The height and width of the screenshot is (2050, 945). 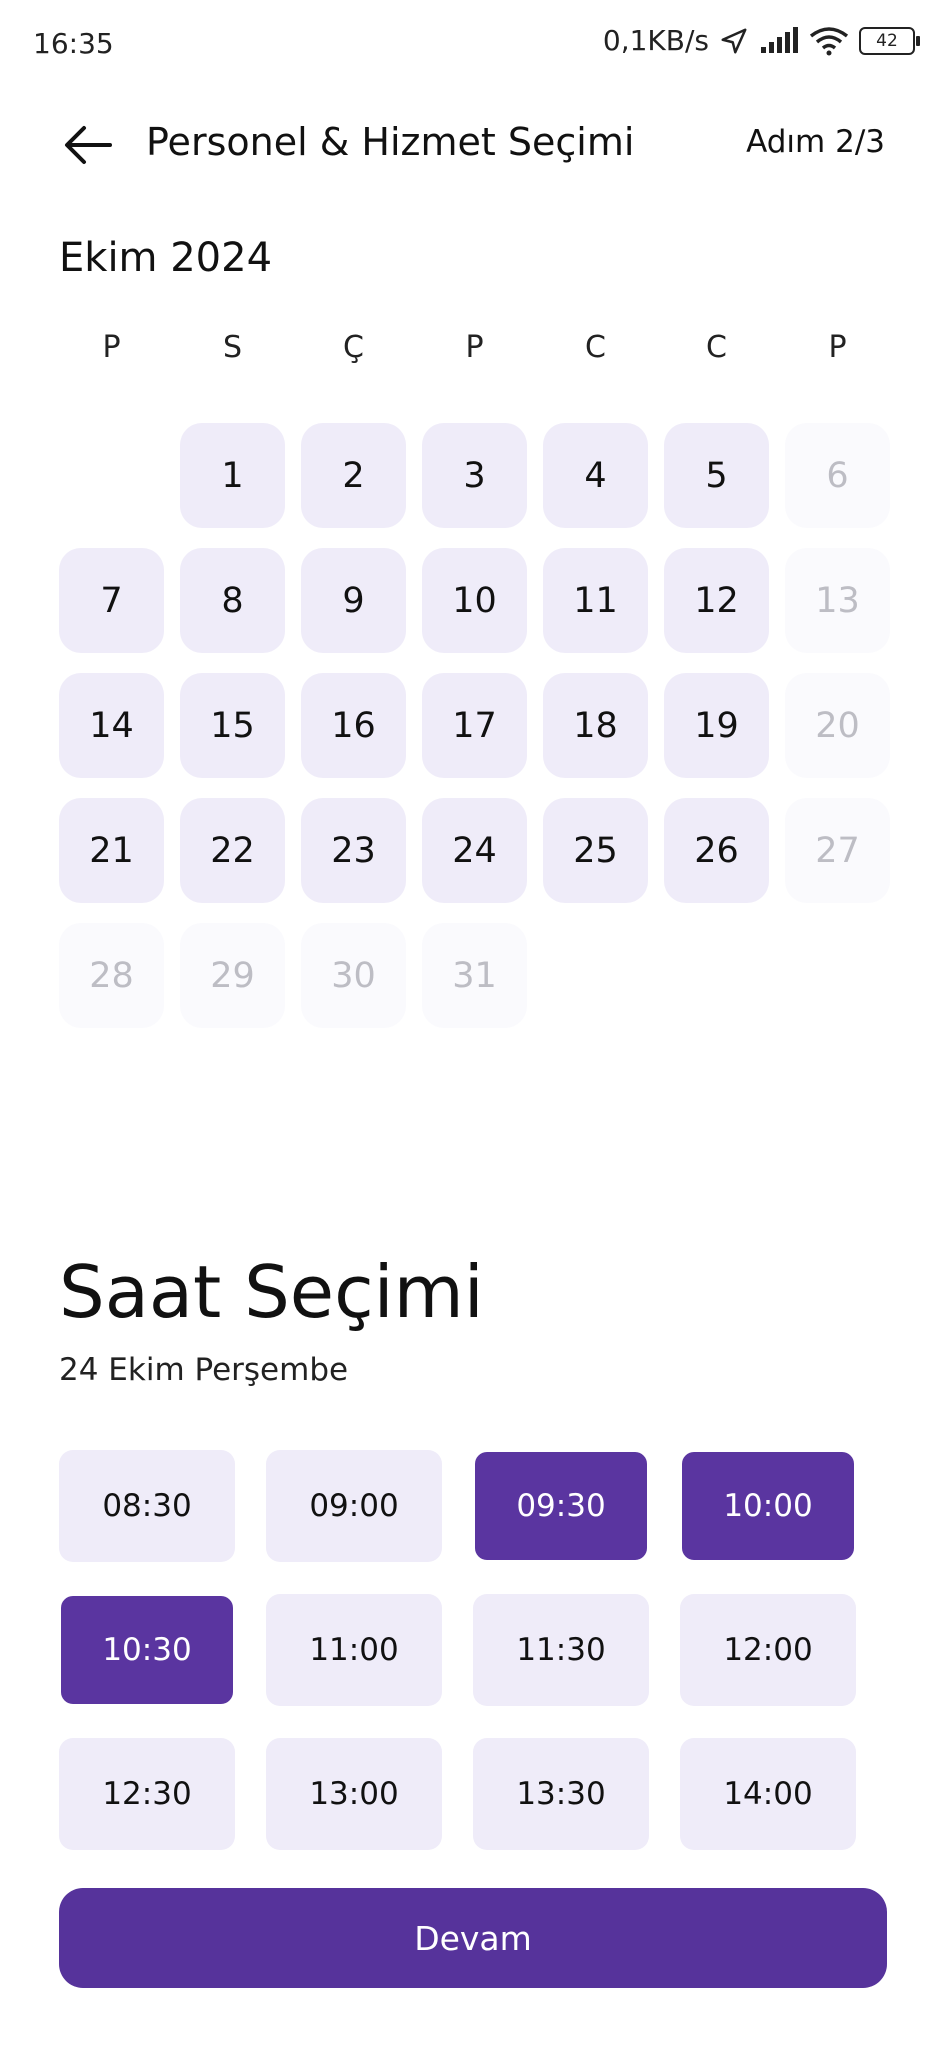 I want to click on calendar-day: 31, so click(x=474, y=975).